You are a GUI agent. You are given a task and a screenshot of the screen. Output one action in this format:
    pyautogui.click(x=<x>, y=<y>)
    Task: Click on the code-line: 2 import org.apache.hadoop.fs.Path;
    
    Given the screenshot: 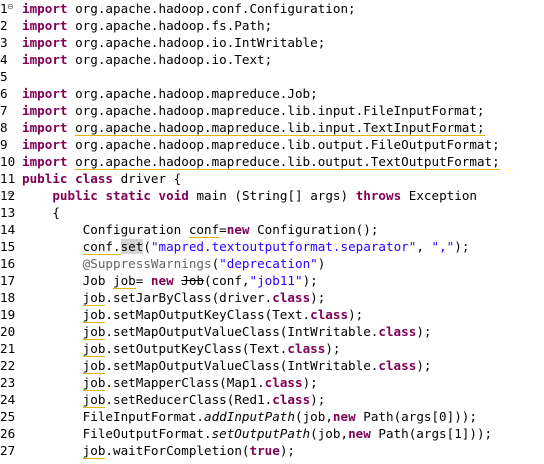 What is the action you would take?
    pyautogui.click(x=272, y=25)
    